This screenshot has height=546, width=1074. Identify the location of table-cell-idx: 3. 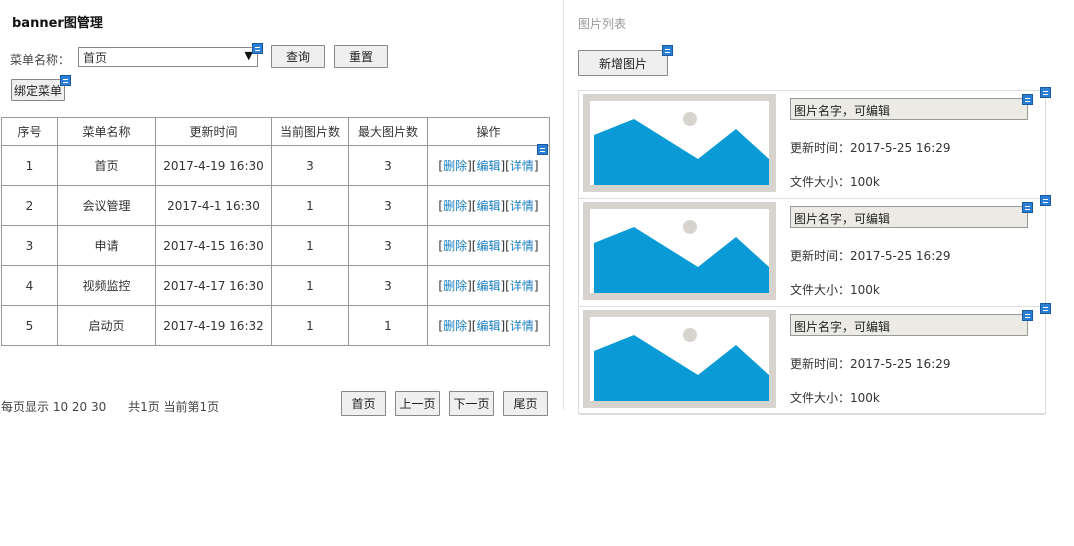
(29, 245).